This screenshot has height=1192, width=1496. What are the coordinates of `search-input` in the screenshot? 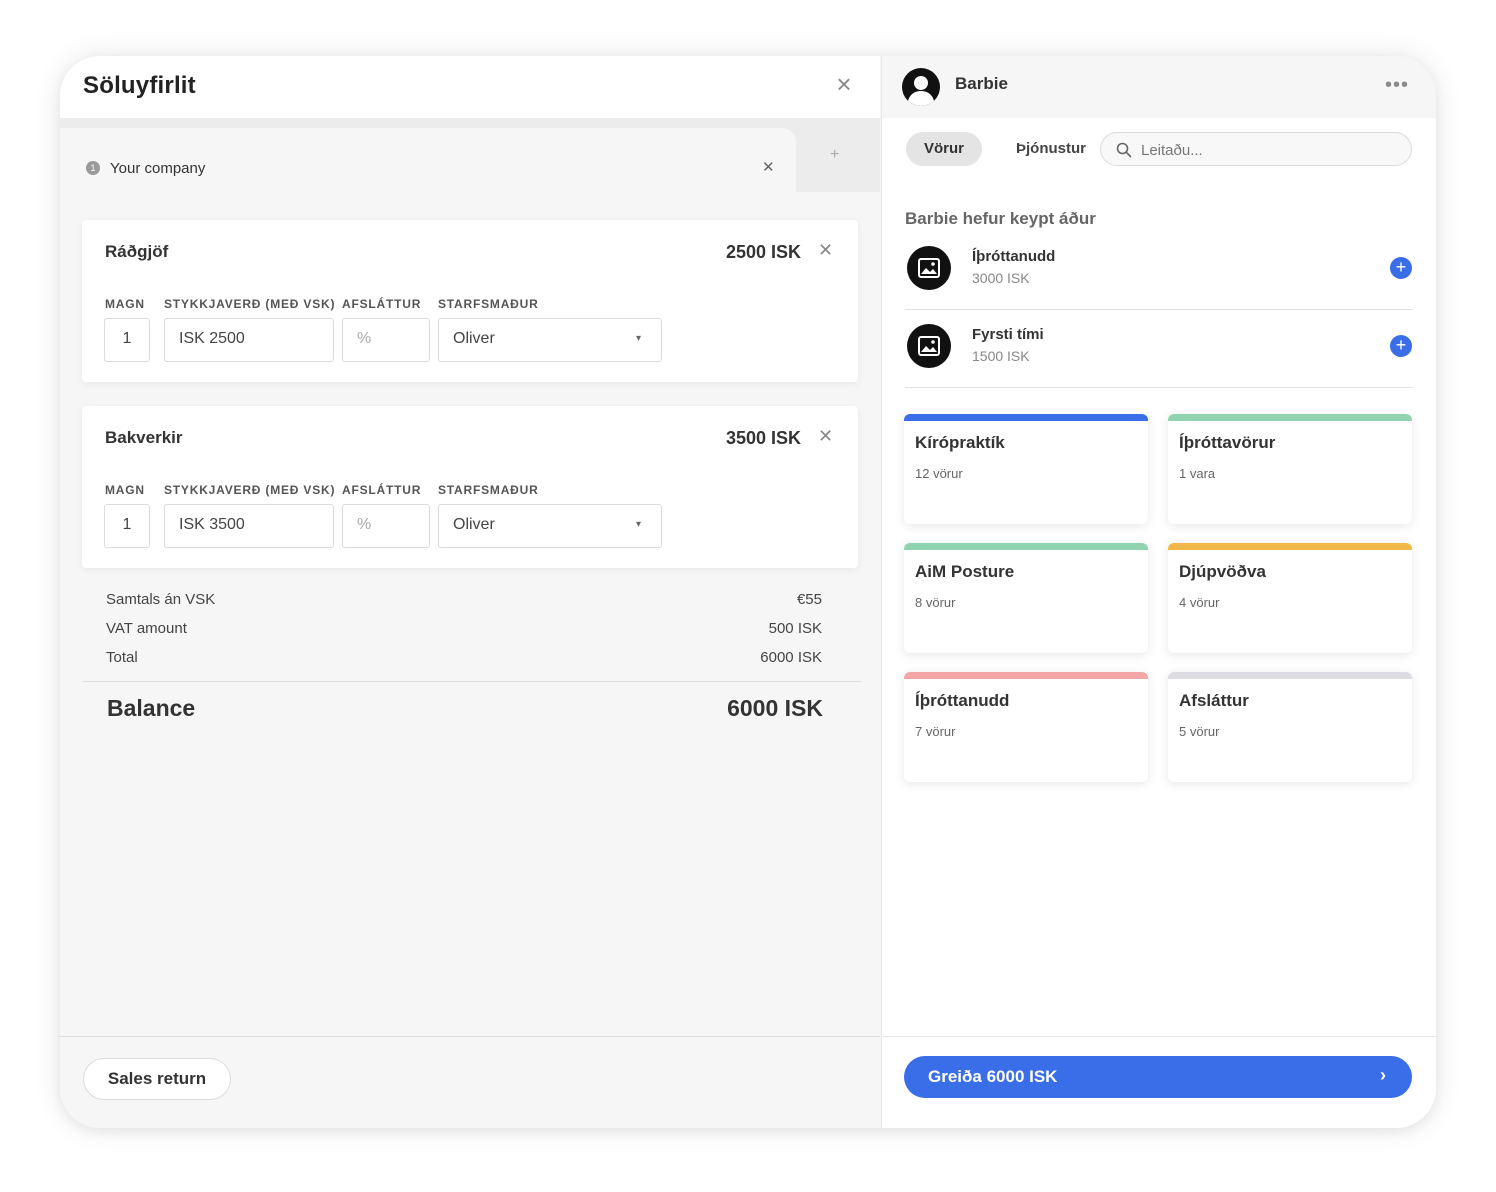 It's located at (1271, 150).